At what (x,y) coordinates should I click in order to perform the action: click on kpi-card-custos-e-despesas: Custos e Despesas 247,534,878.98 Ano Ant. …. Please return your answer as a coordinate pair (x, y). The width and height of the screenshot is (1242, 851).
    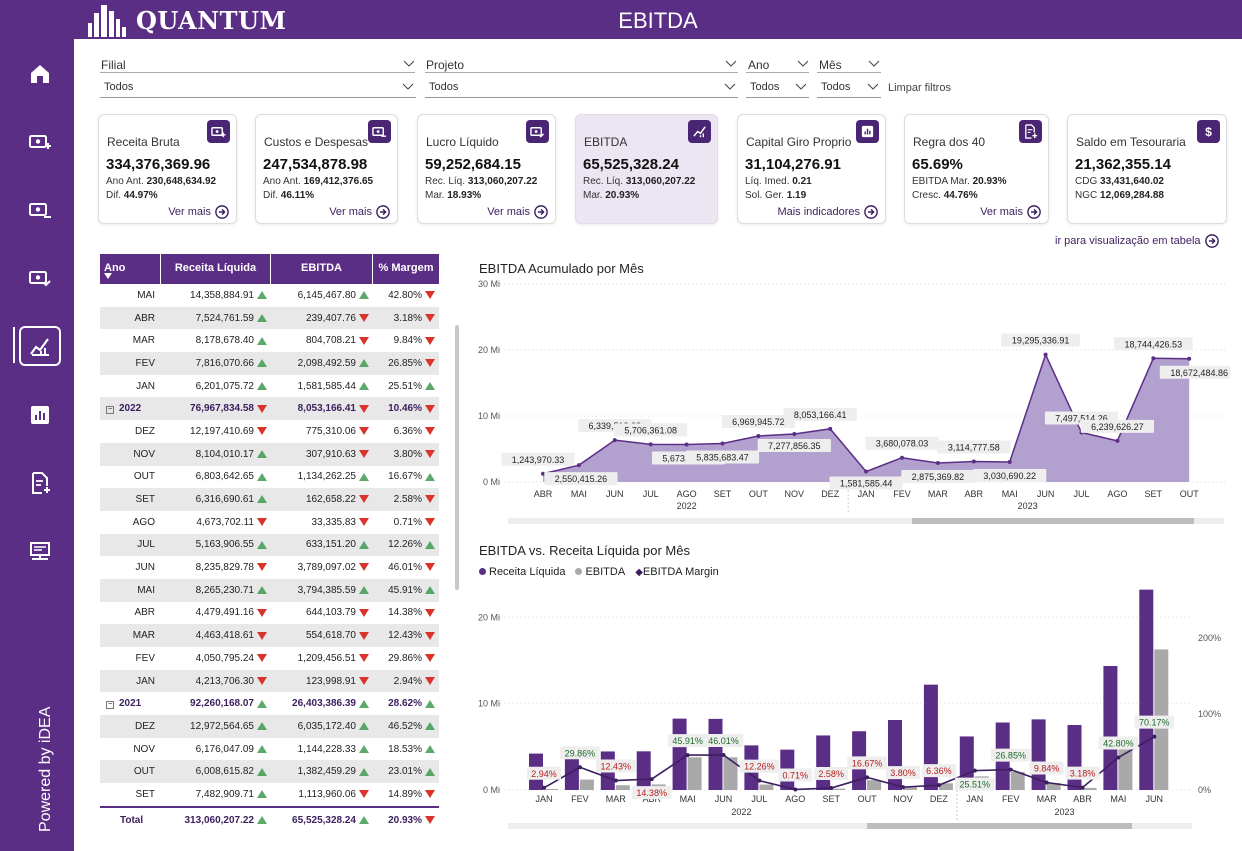
    Looking at the image, I should click on (326, 169).